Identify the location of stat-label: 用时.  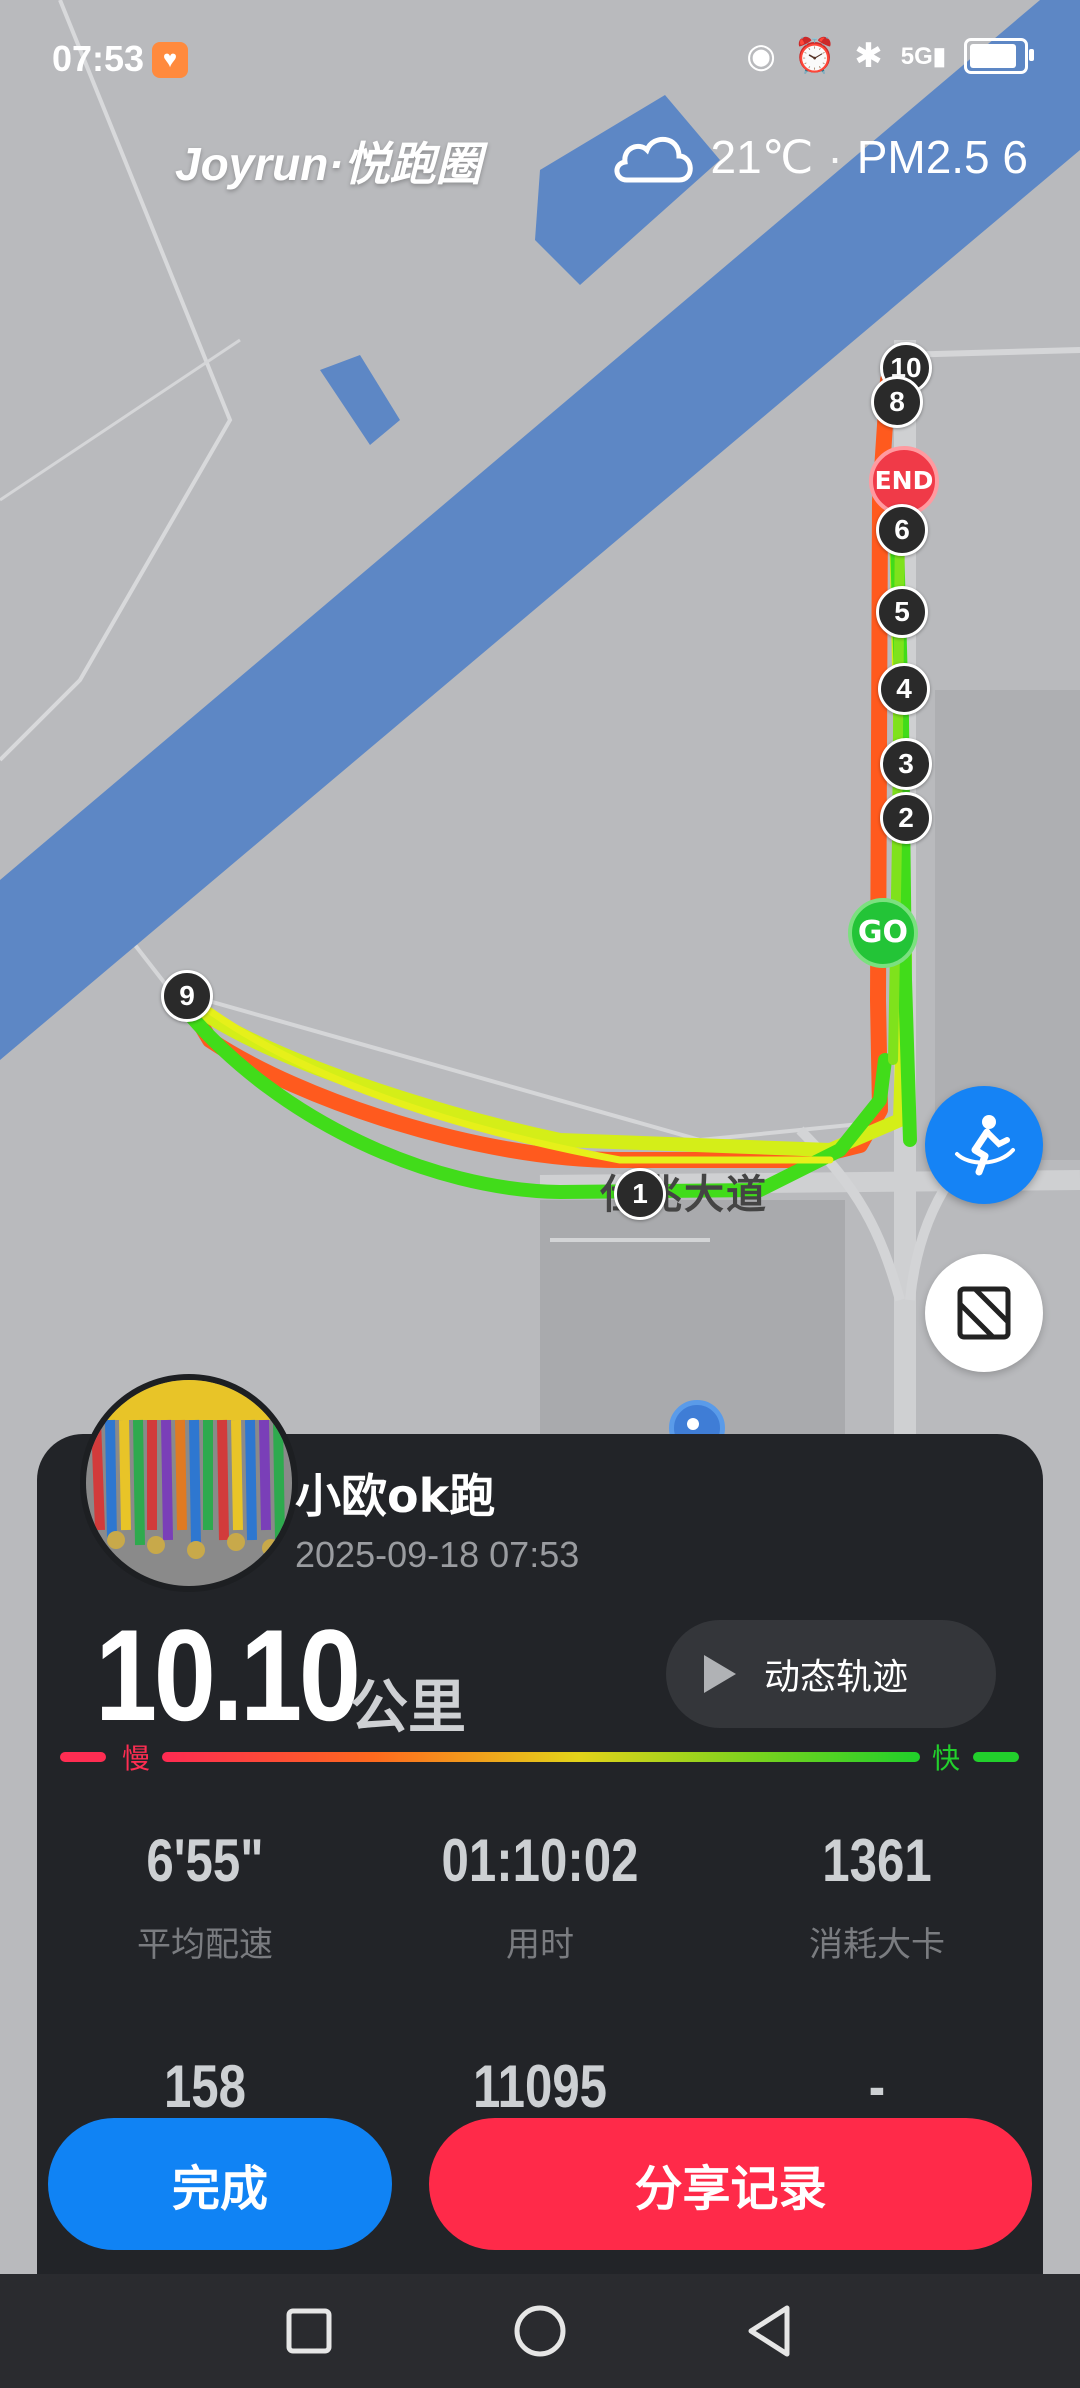
(540, 1945).